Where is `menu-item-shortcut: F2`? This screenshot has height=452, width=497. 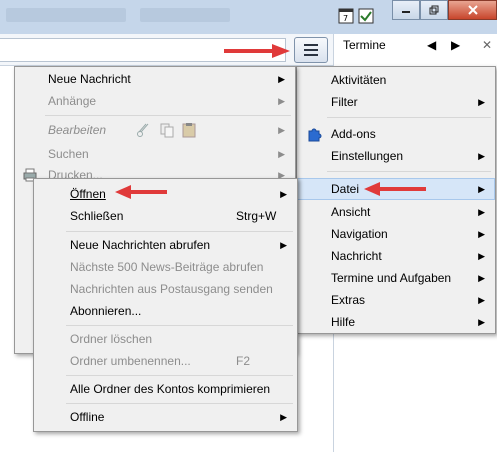 menu-item-shortcut: F2 is located at coordinates (243, 361).